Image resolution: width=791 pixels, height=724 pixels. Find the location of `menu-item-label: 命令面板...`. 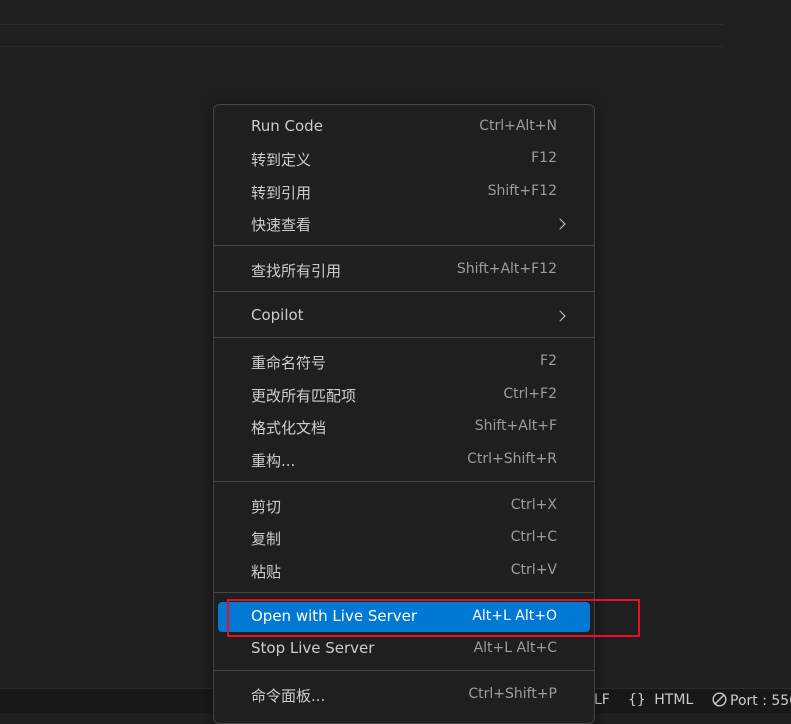

menu-item-label: 命令面板... is located at coordinates (288, 696).